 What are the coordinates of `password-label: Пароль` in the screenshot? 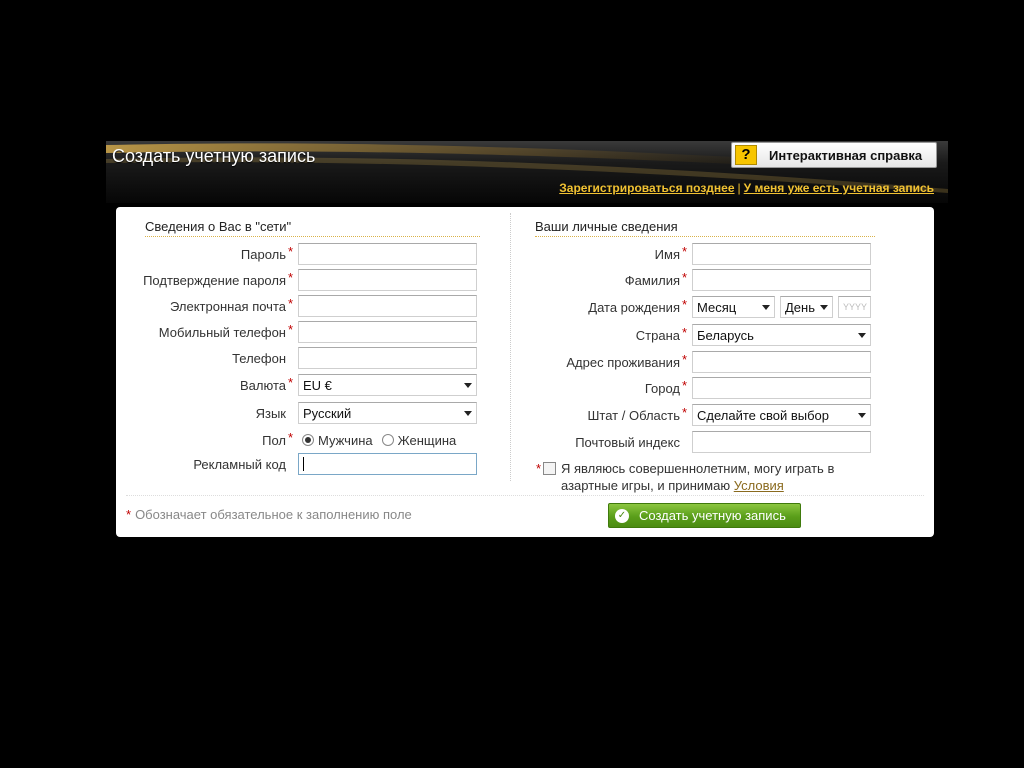 It's located at (263, 254).